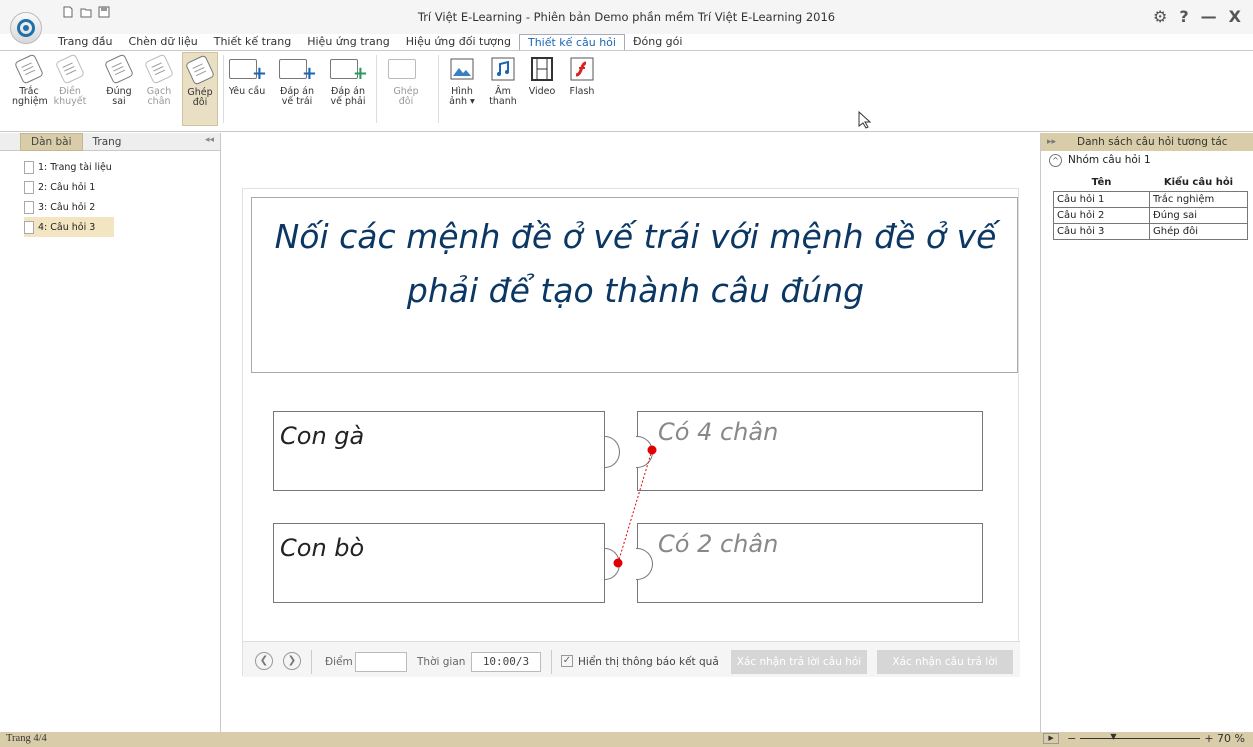 The image size is (1253, 747). Describe the element at coordinates (381, 662) in the screenshot. I see `score-field` at that location.